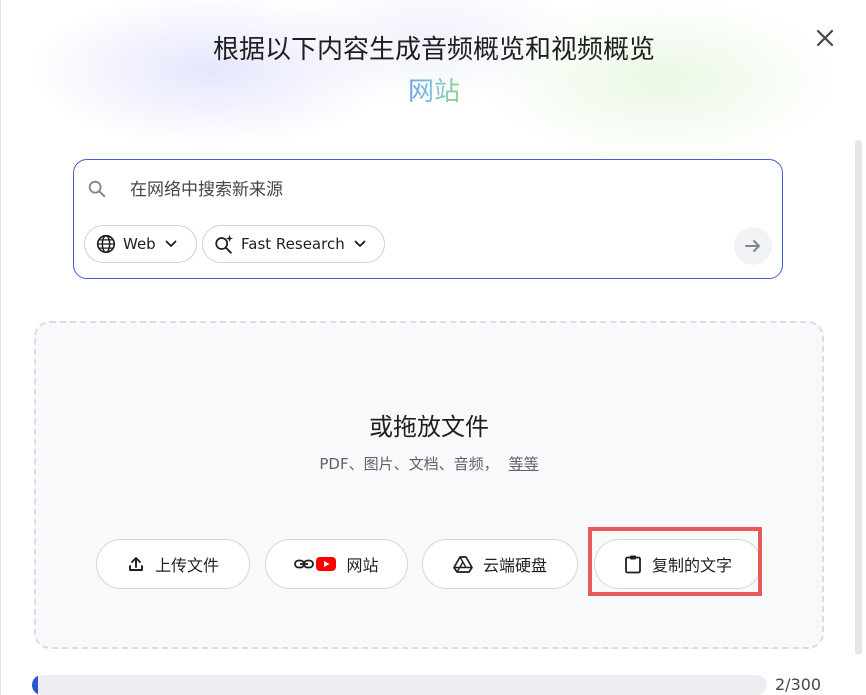 The width and height of the screenshot is (866, 695). What do you see at coordinates (514, 565) in the screenshot?
I see `drive-source-label: 云端硬盘` at bounding box center [514, 565].